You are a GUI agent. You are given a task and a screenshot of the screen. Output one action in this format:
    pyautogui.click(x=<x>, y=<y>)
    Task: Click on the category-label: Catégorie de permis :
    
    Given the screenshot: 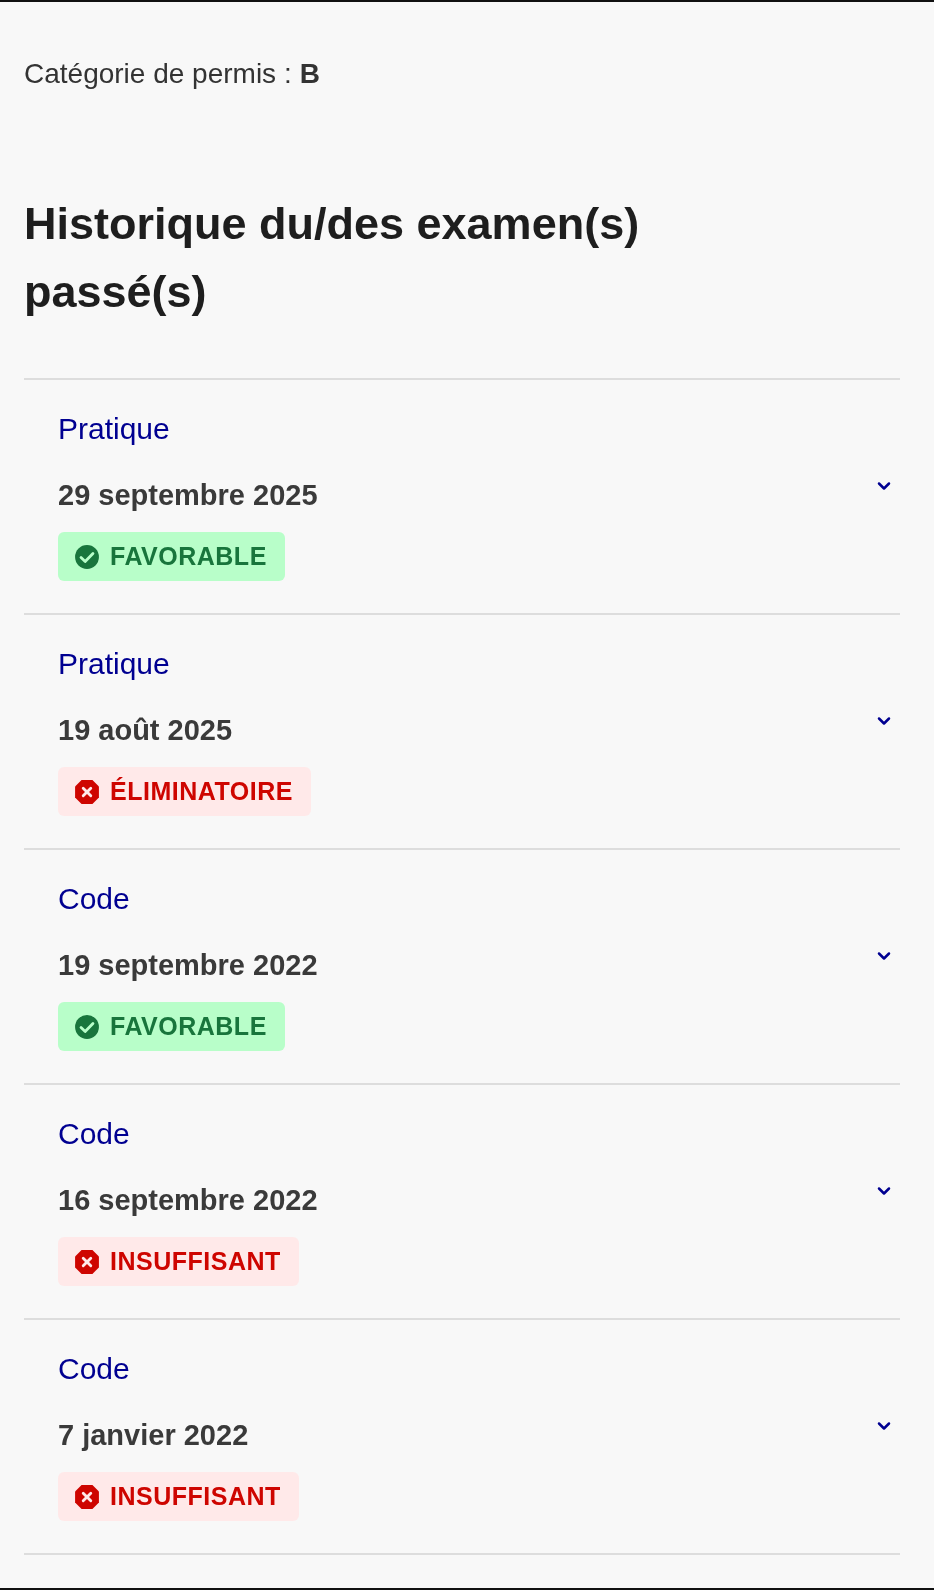 What is the action you would take?
    pyautogui.click(x=158, y=74)
    